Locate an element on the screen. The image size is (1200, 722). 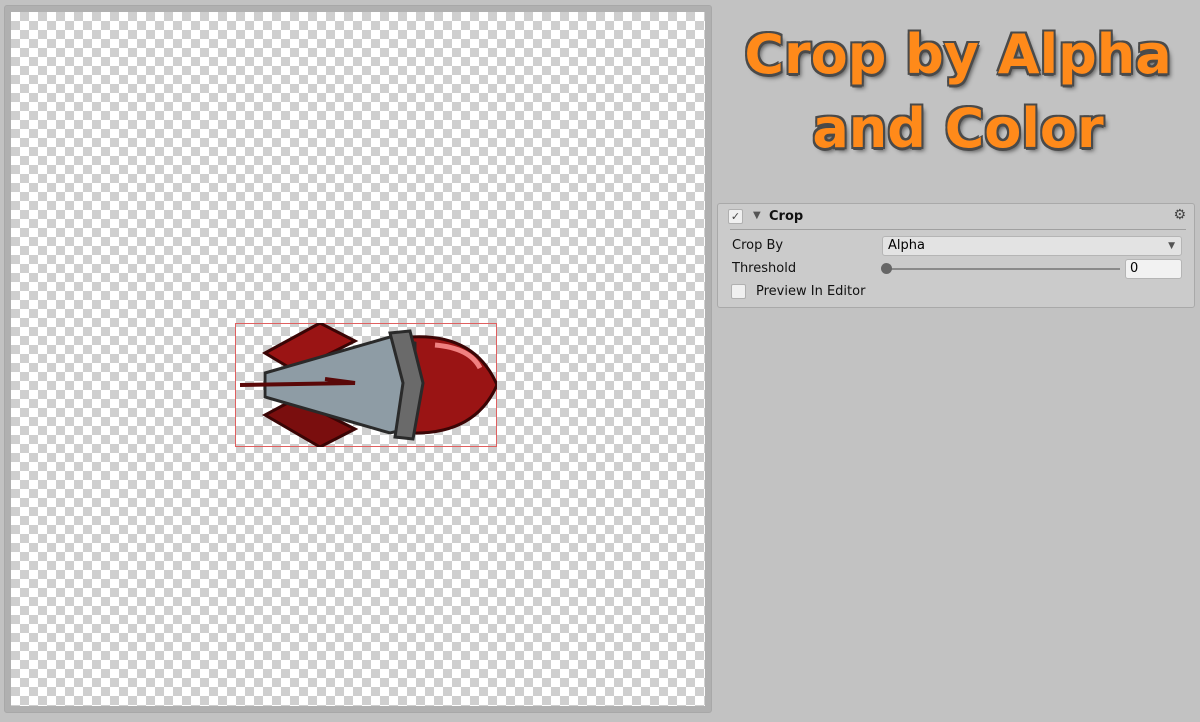
threshold-label: Threshold is located at coordinates (764, 268).